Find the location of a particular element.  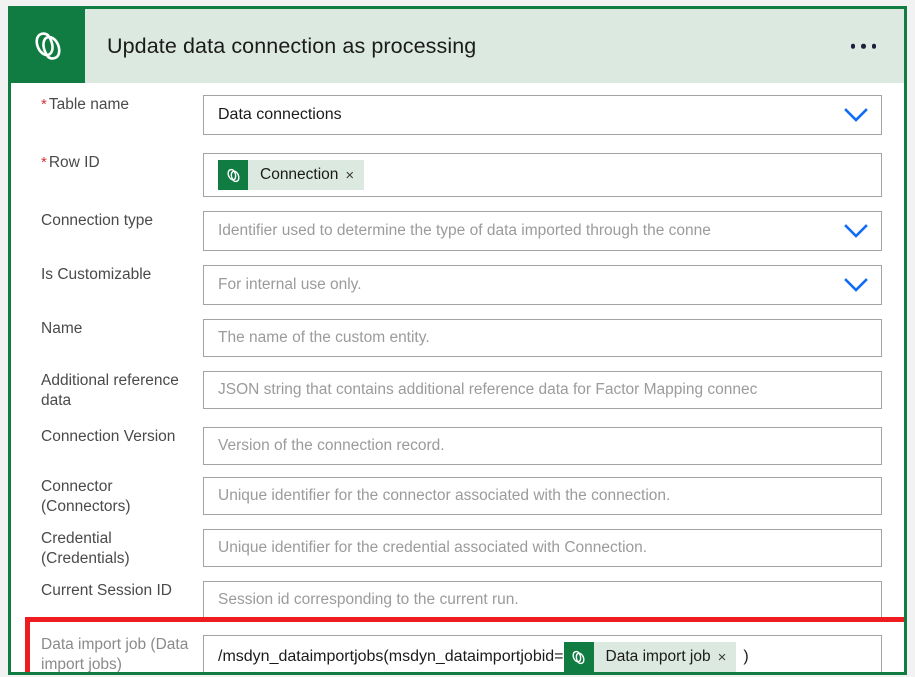

field-input-row-id: Connection × is located at coordinates (542, 175).